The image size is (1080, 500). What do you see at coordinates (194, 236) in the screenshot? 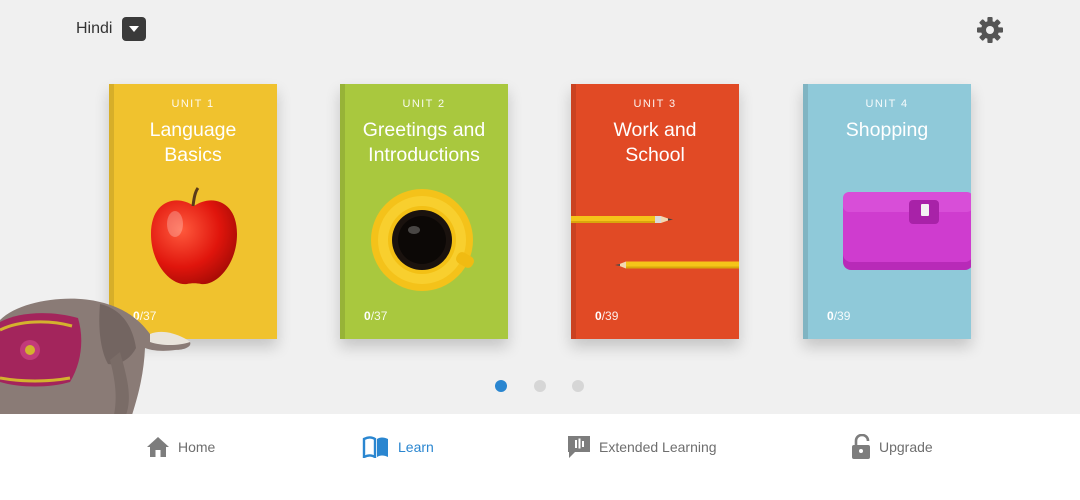
I see `apple-illustration` at bounding box center [194, 236].